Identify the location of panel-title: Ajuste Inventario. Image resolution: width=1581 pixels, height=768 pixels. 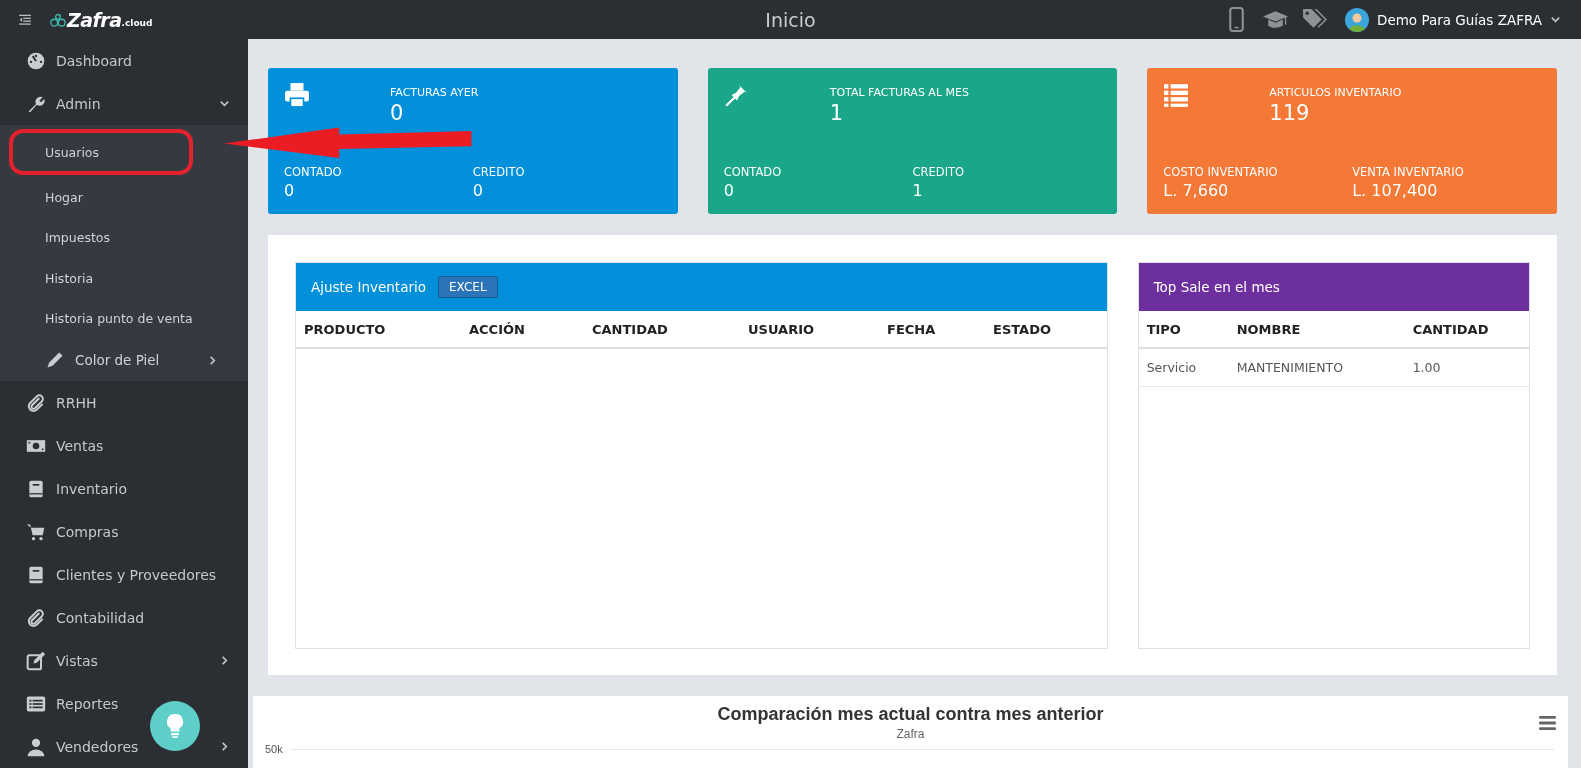
(368, 287).